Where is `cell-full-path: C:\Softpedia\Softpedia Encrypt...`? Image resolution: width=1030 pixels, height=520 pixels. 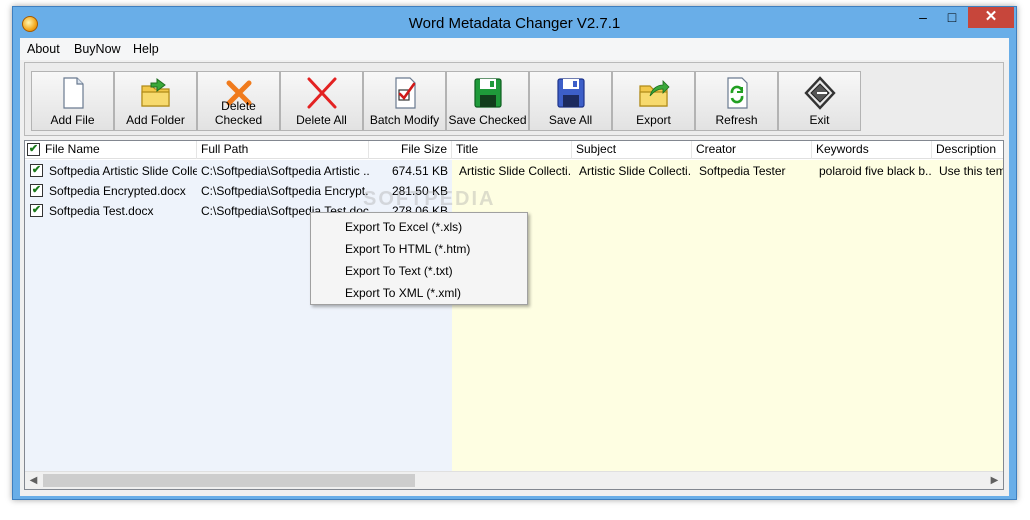 cell-full-path: C:\Softpedia\Softpedia Encrypt... is located at coordinates (285, 191).